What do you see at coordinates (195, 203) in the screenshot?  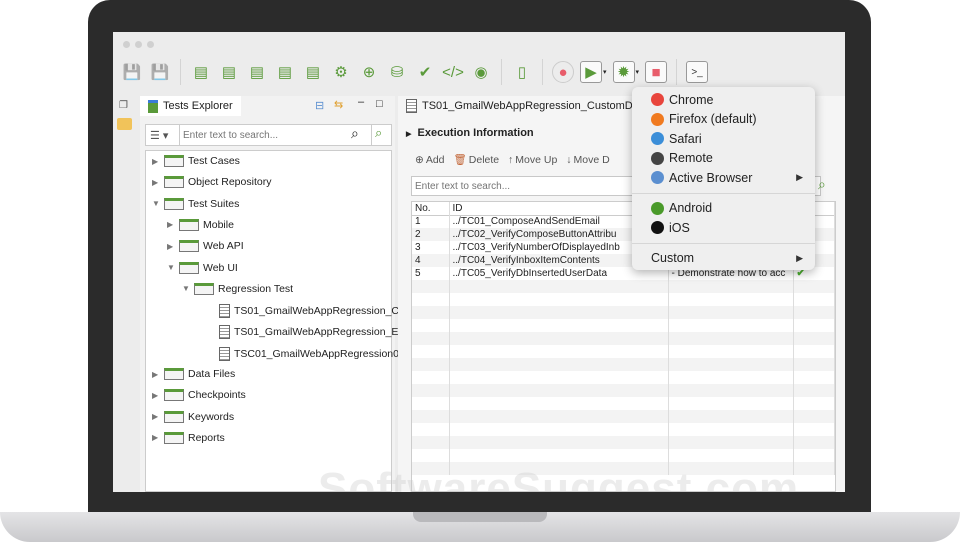 I see `tree-item: ▼ Test Suites` at bounding box center [195, 203].